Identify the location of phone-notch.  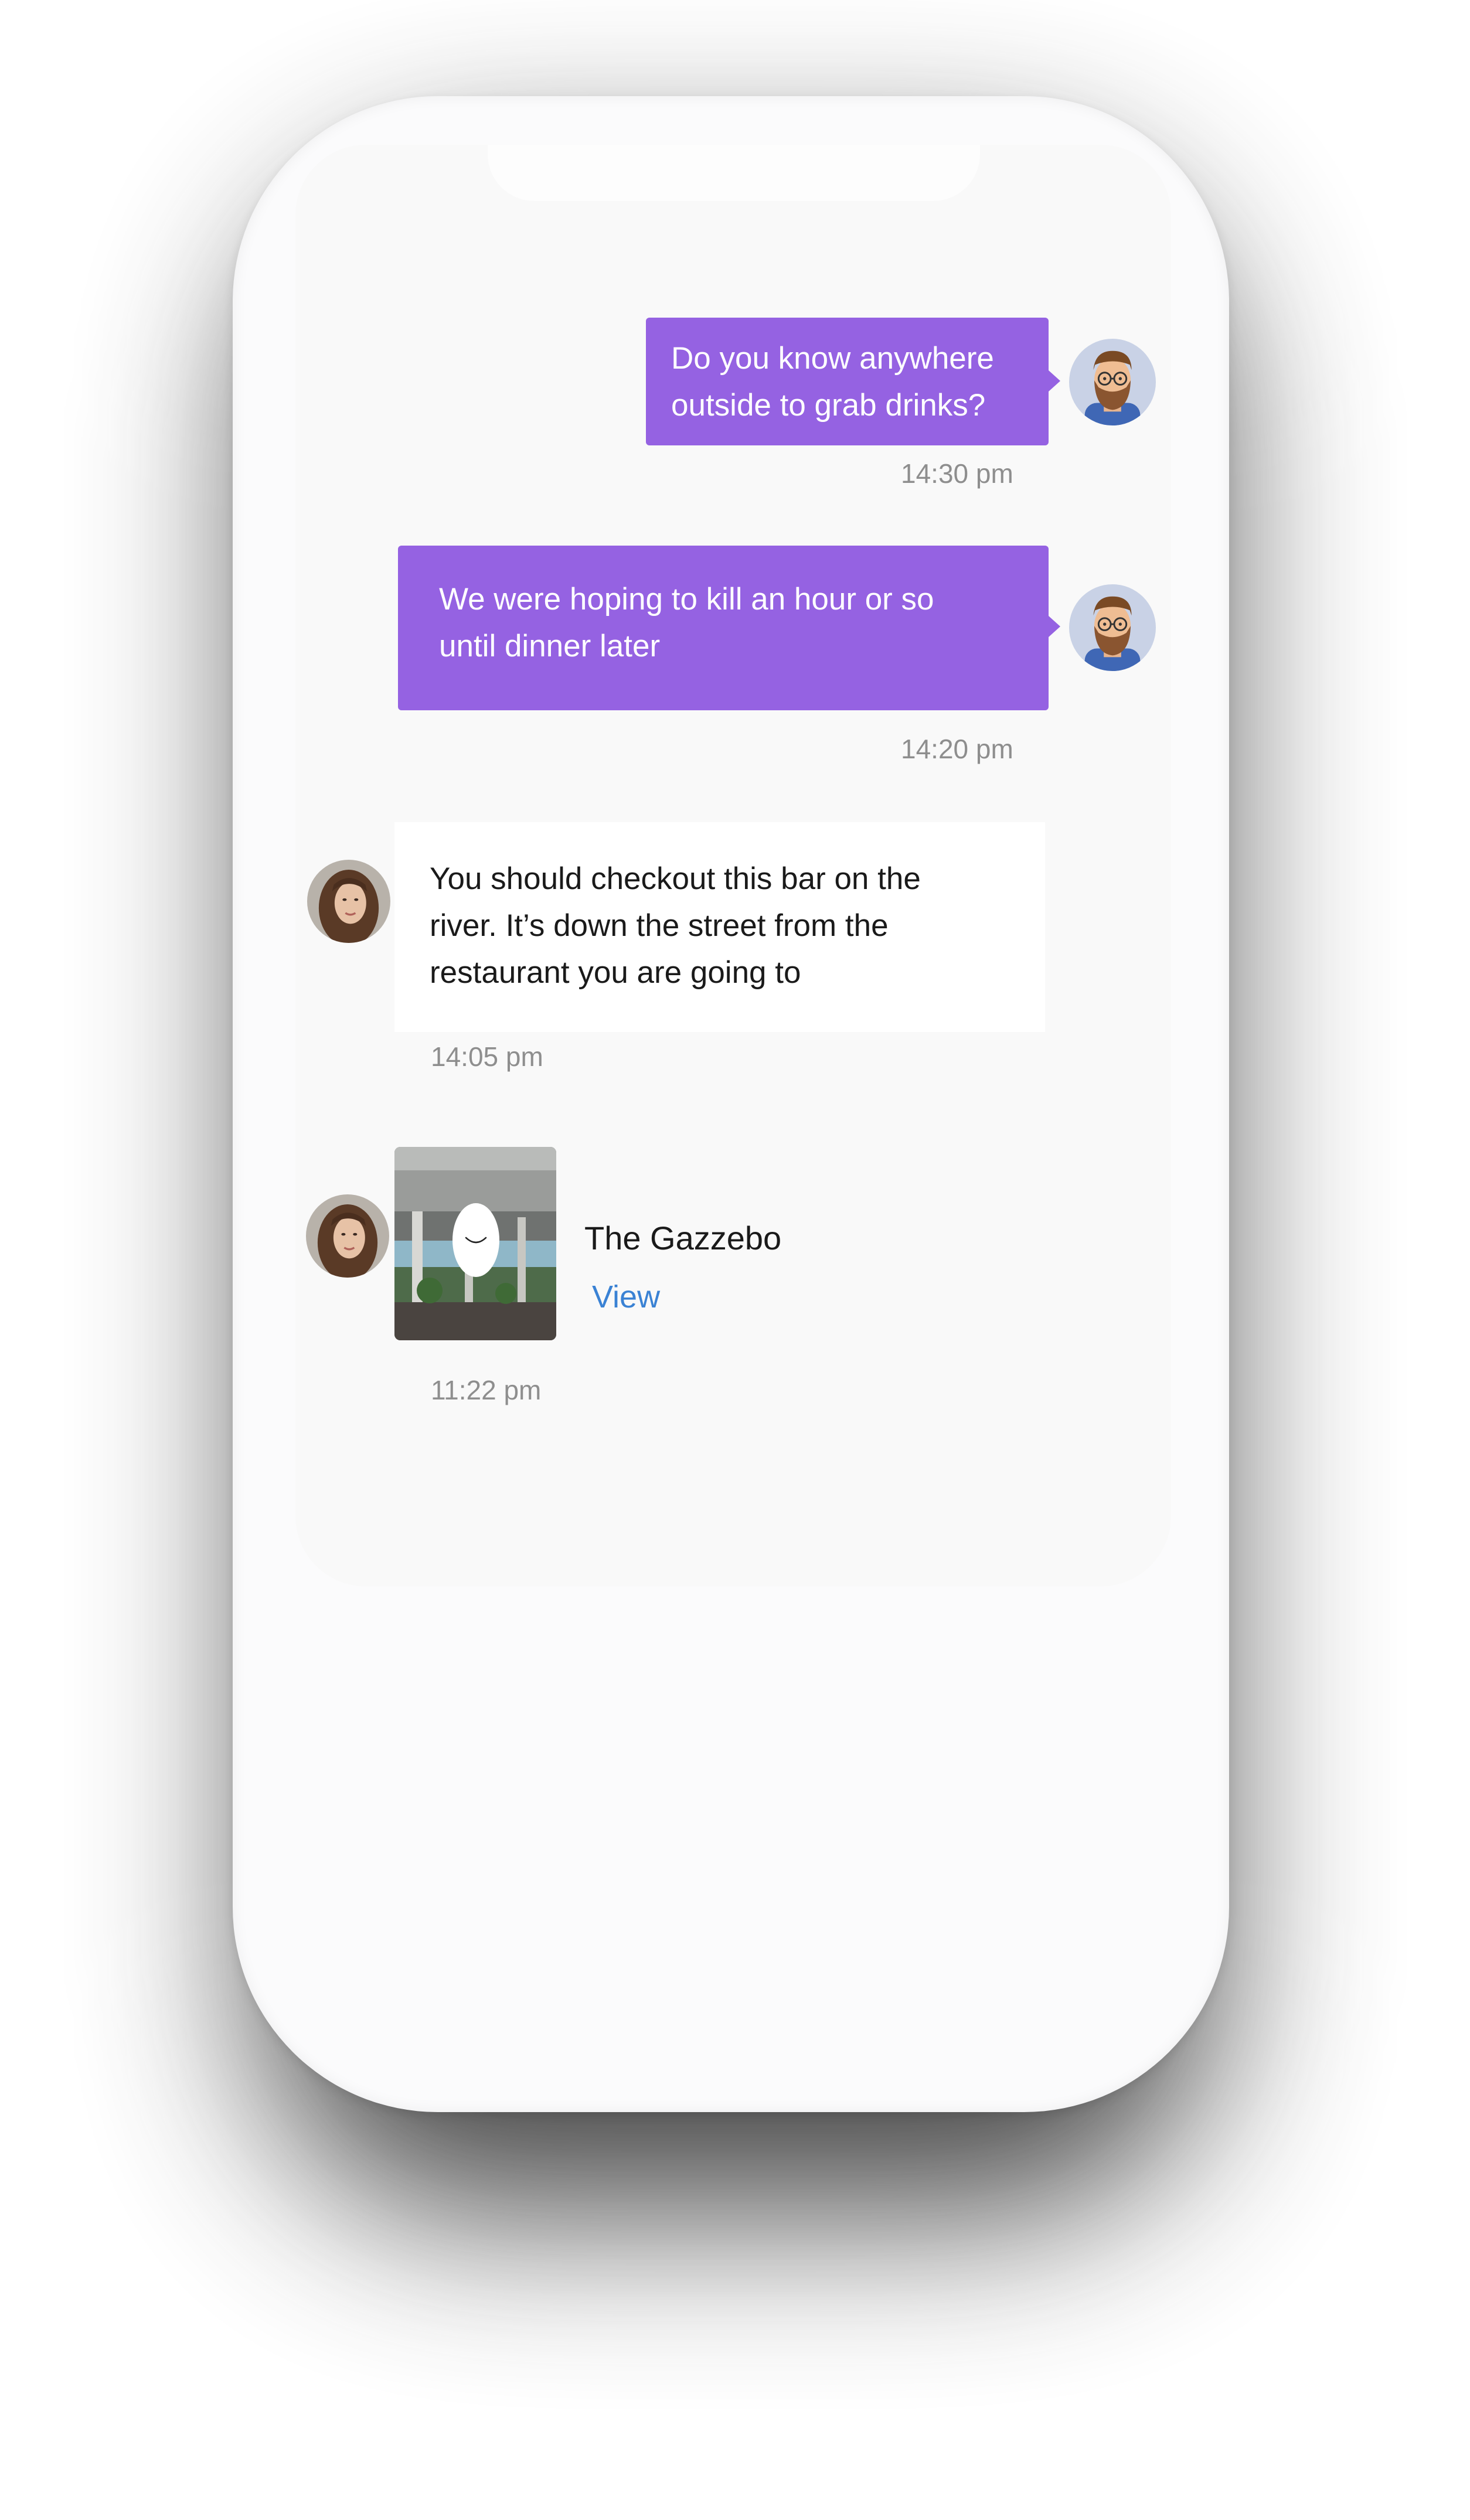
(734, 173).